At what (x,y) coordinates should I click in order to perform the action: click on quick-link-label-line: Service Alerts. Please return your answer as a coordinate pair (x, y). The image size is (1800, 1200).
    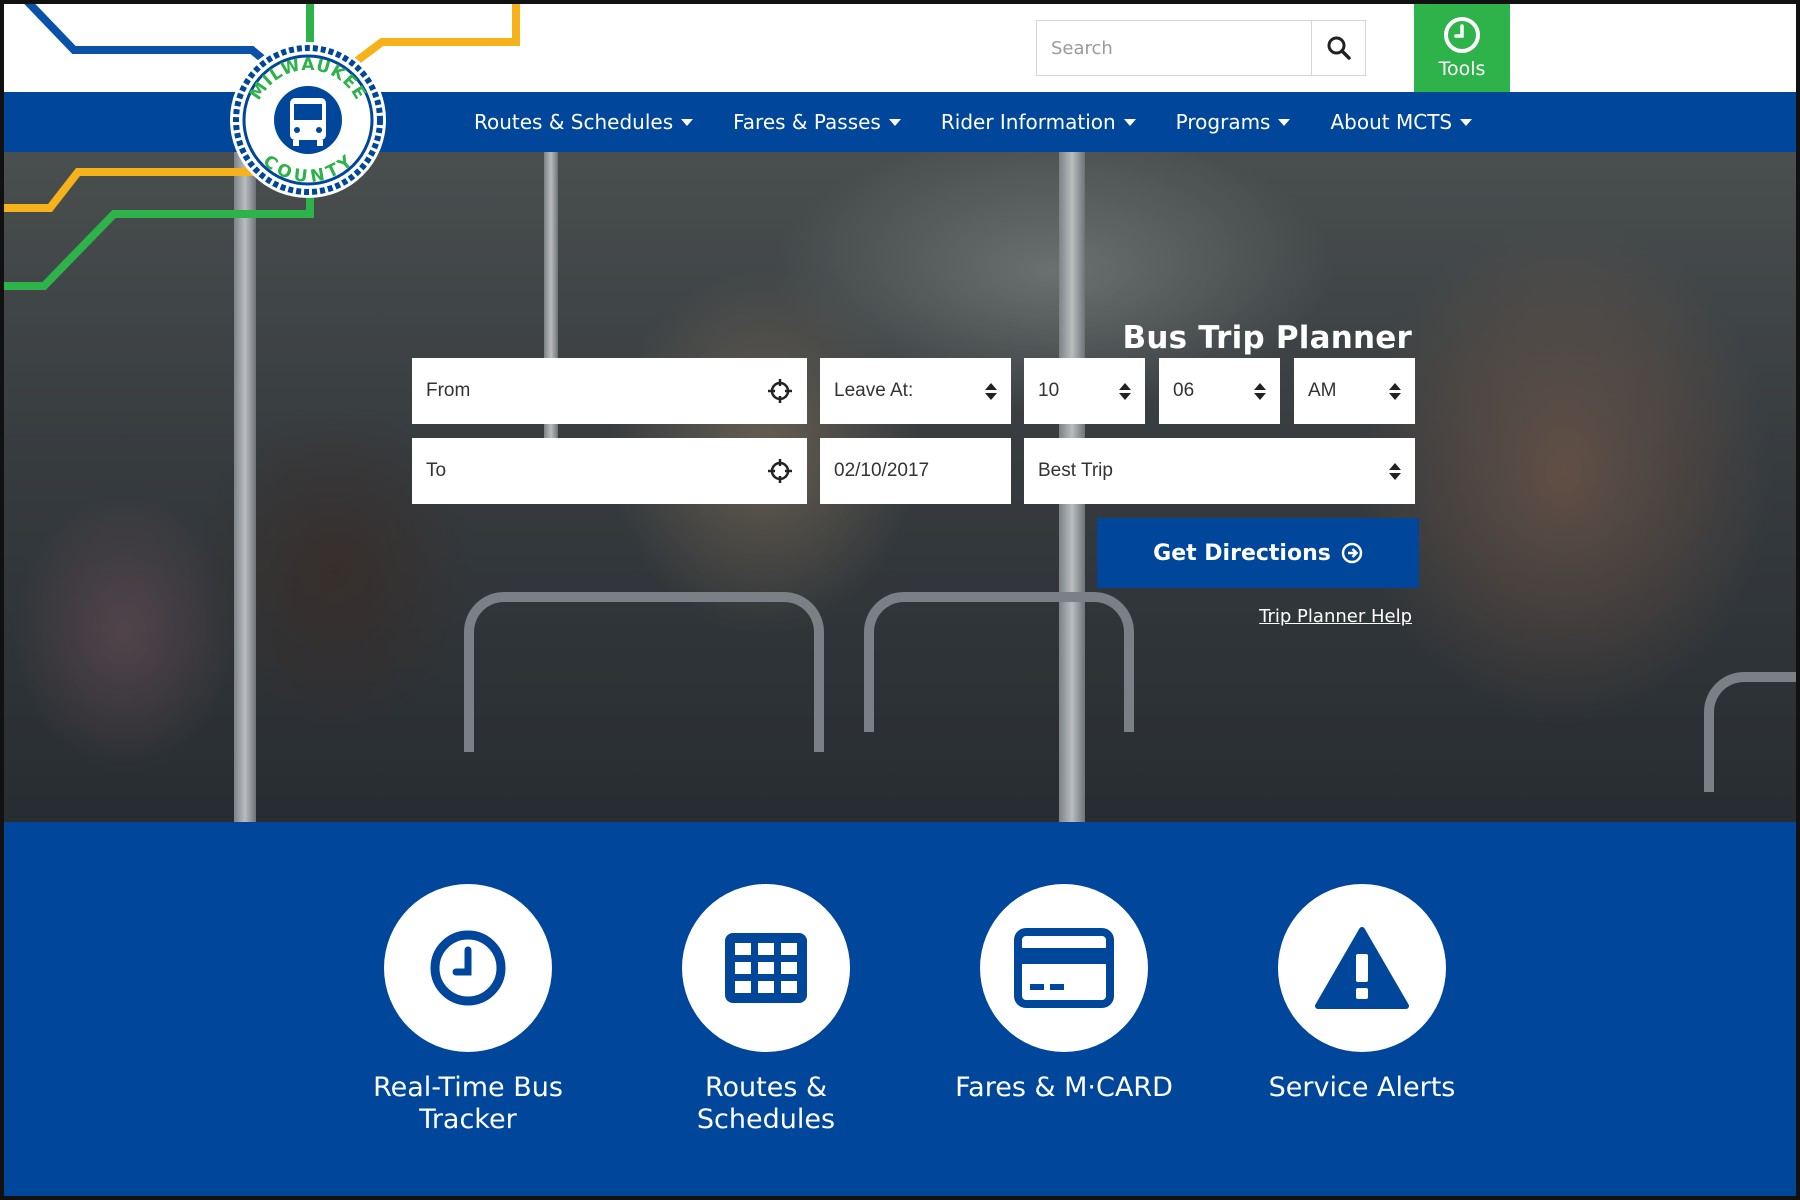
    Looking at the image, I should click on (1362, 1087).